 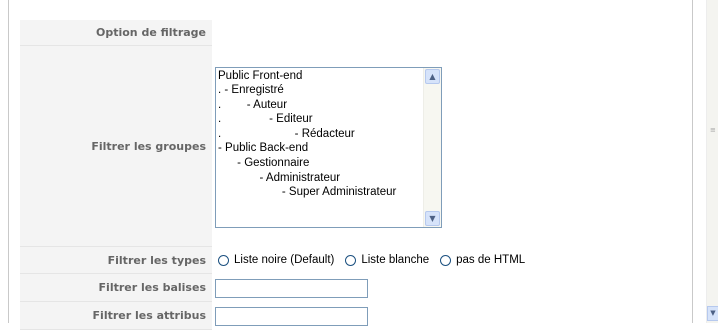 What do you see at coordinates (713, 130) in the screenshot?
I see `scroll-grip-icon: ≡` at bounding box center [713, 130].